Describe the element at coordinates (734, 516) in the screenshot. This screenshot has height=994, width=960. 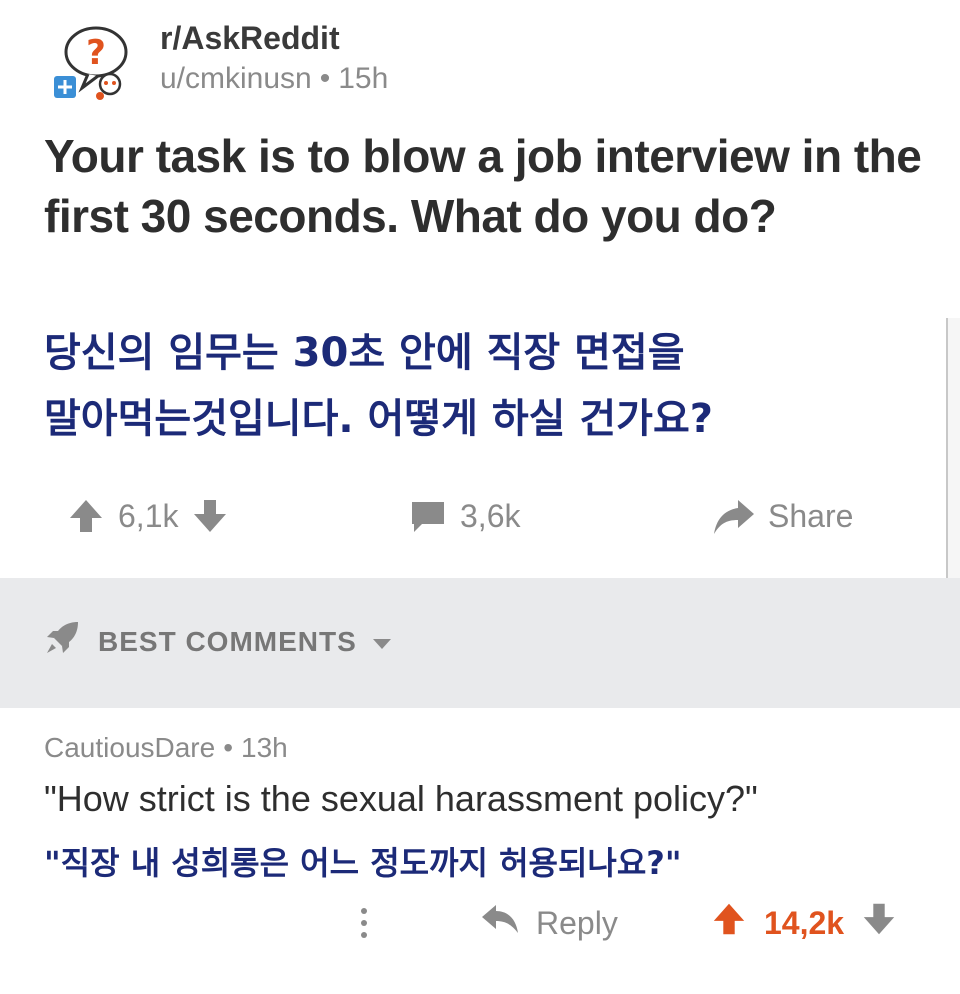
I see `share-arrow-icon` at that location.